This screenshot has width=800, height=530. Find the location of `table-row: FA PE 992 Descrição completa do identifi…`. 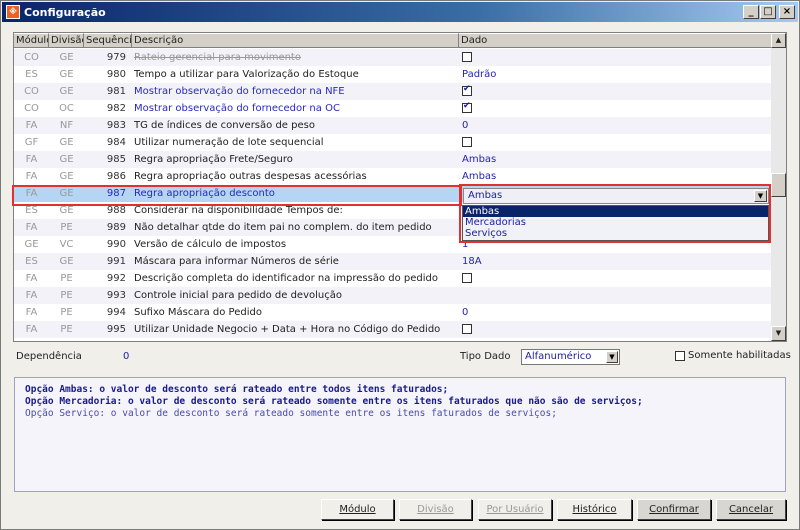

table-row: FA PE 992 Descrição completa do identifi… is located at coordinates (393, 278).